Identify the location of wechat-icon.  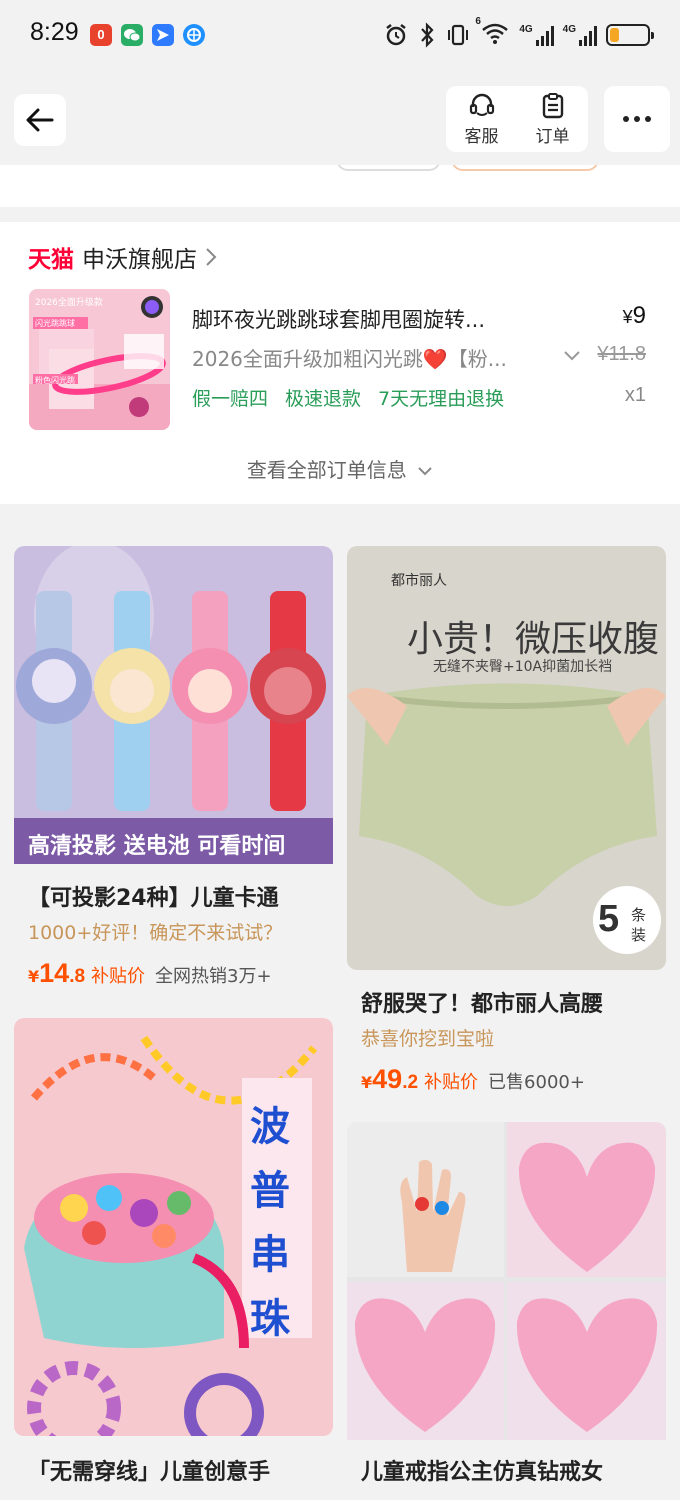
(132, 35).